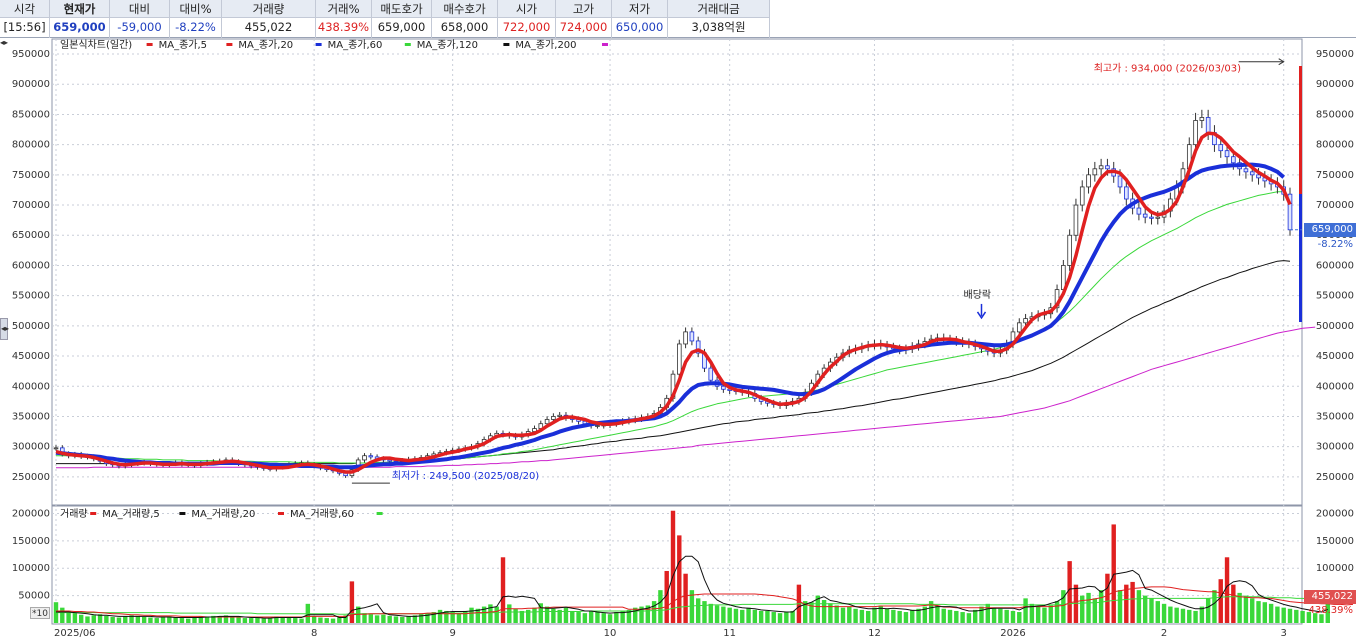 This screenshot has width=1356, height=640. I want to click on quote-header: 거래대금, so click(718, 9).